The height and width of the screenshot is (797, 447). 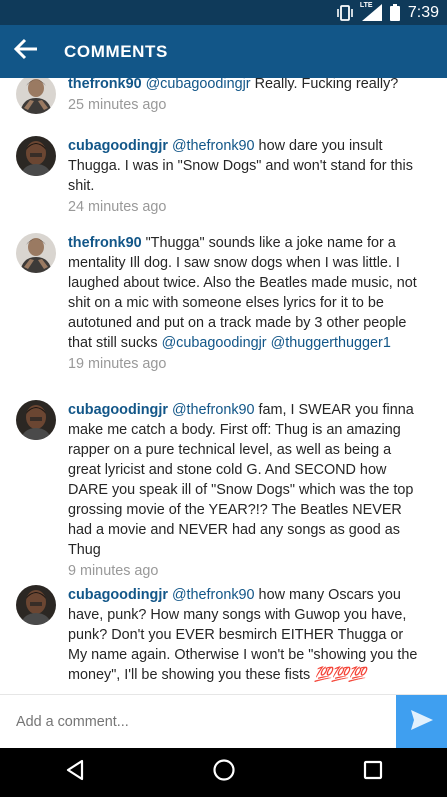 I want to click on app-bar: COMMENTS, so click(x=223, y=51).